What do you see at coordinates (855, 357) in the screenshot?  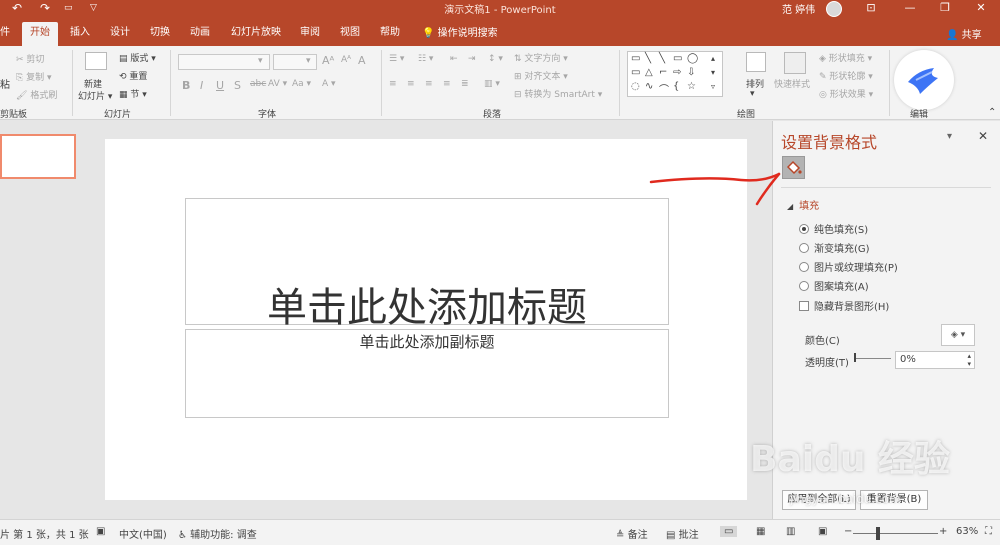 I see `transparency-slider-thumb` at bounding box center [855, 357].